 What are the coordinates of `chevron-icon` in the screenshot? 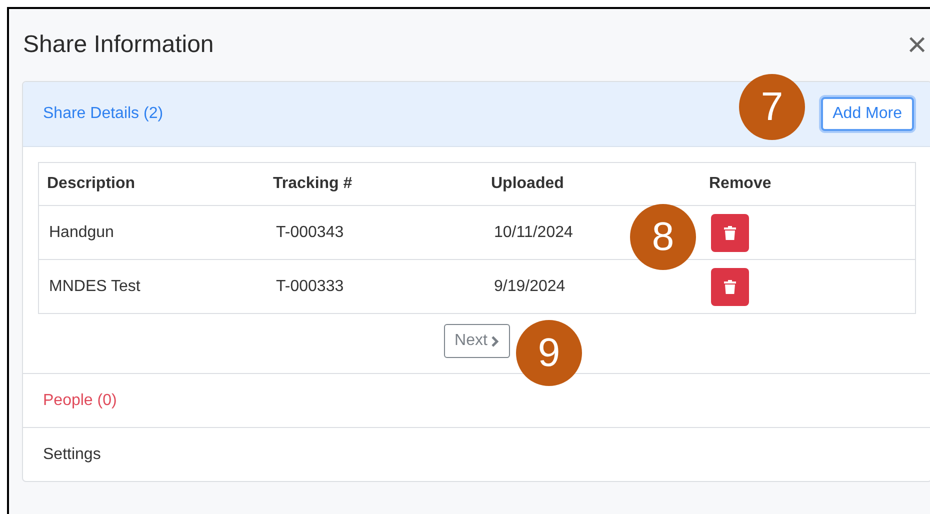 It's located at (495, 341).